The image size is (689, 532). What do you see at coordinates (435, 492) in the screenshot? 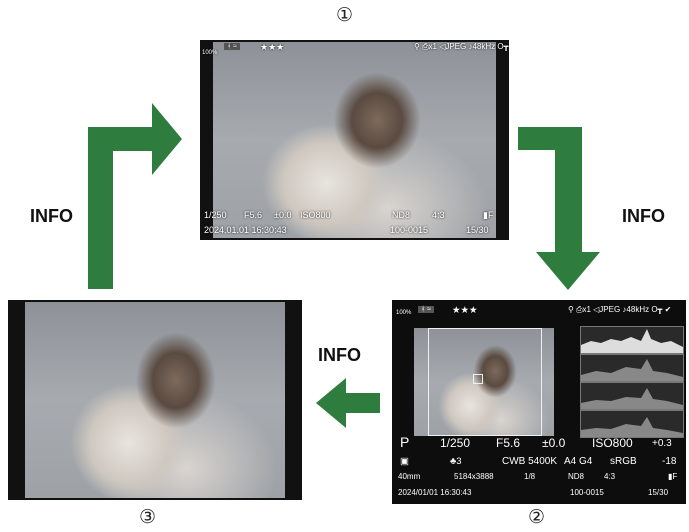
I see `datetime: 2024/01/01 16:30:43` at bounding box center [435, 492].